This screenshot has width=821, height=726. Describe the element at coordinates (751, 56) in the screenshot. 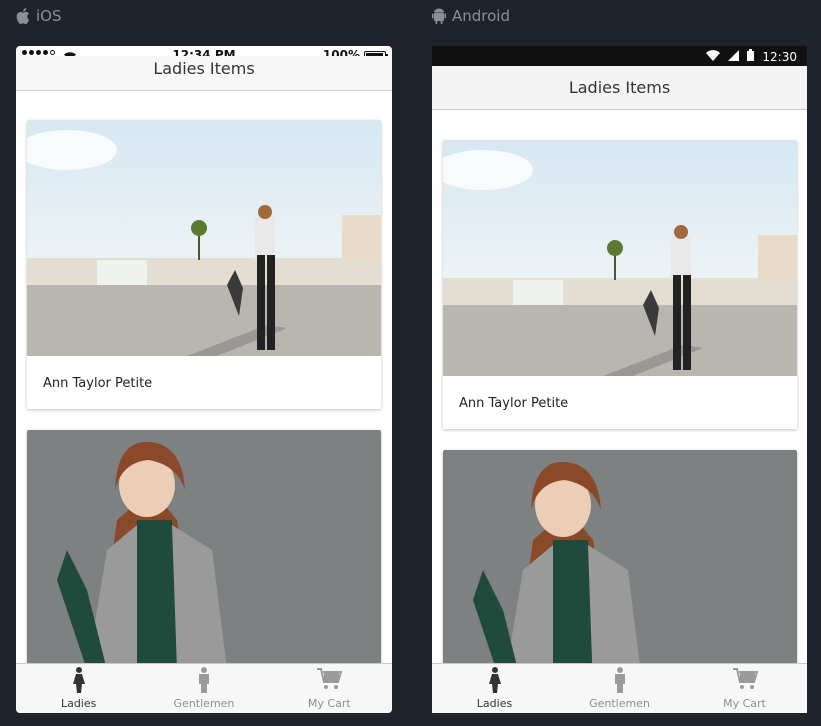

I see `battery-icon` at that location.